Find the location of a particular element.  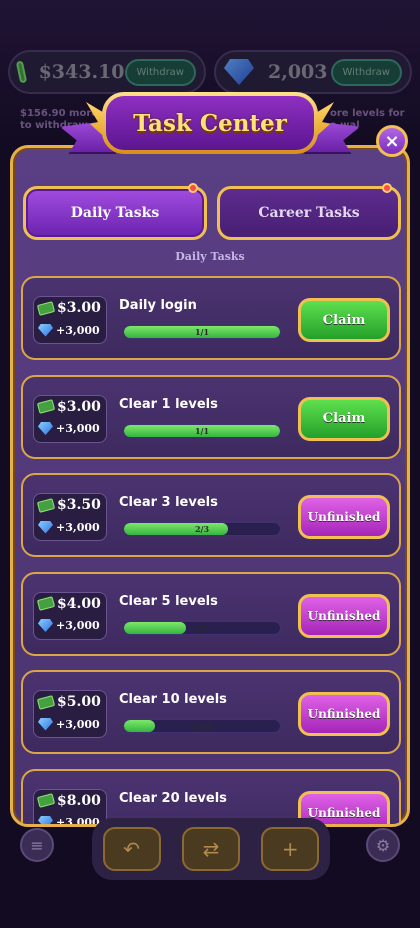

reward-cash: $4.00 is located at coordinates (79, 603).